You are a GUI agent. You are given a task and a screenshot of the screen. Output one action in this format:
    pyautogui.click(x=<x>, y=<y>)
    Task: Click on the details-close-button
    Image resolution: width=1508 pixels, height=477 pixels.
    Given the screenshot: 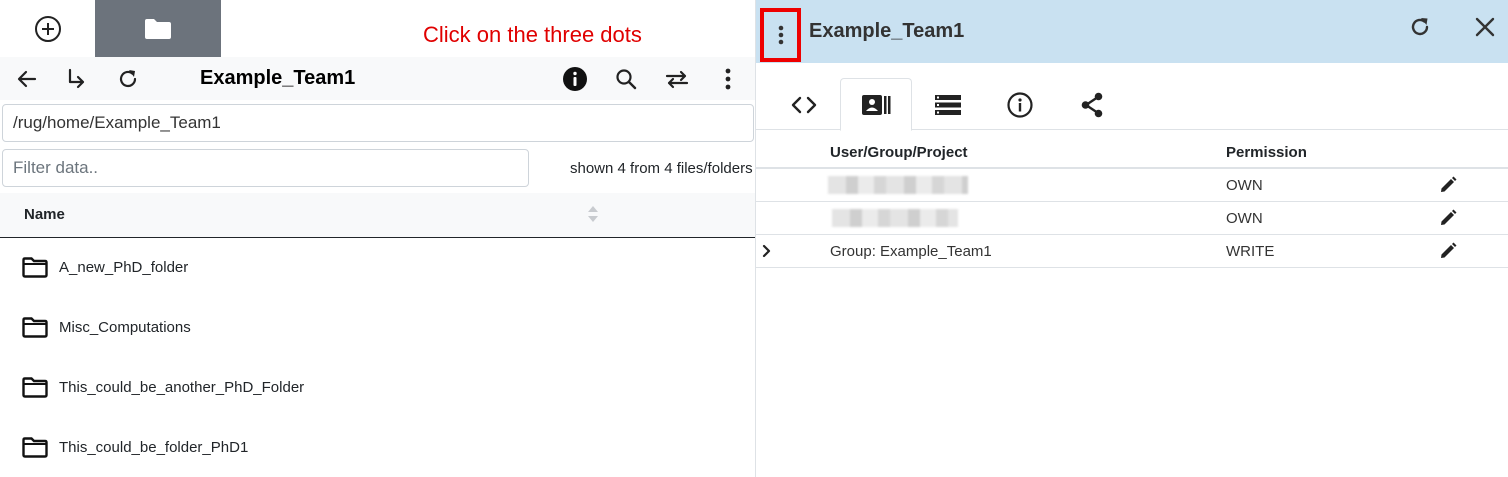 What is the action you would take?
    pyautogui.click(x=1485, y=27)
    